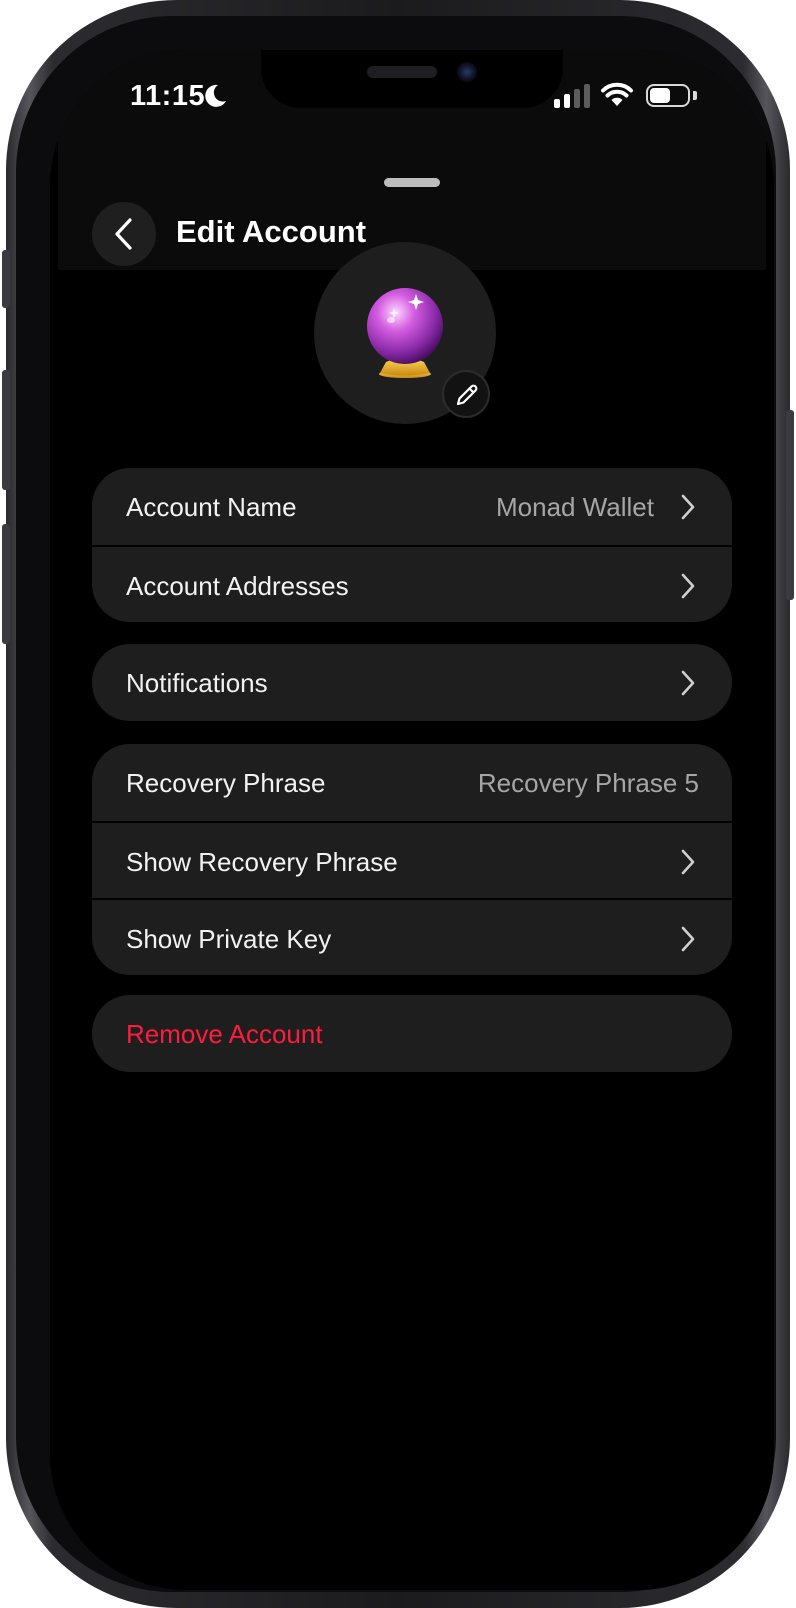 The image size is (796, 1608). What do you see at coordinates (412, 936) in the screenshot?
I see `show-private-key-row: Show Private Key` at bounding box center [412, 936].